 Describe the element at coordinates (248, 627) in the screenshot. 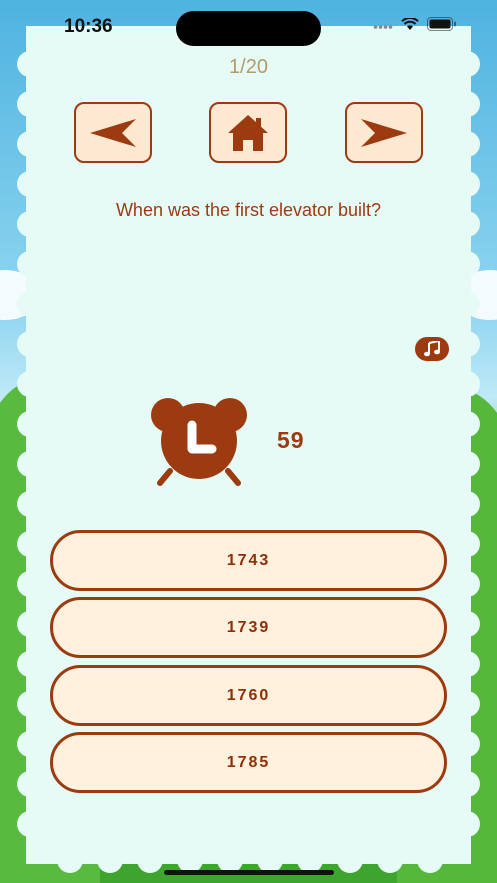

I see `answer-option-2: 1739` at that location.